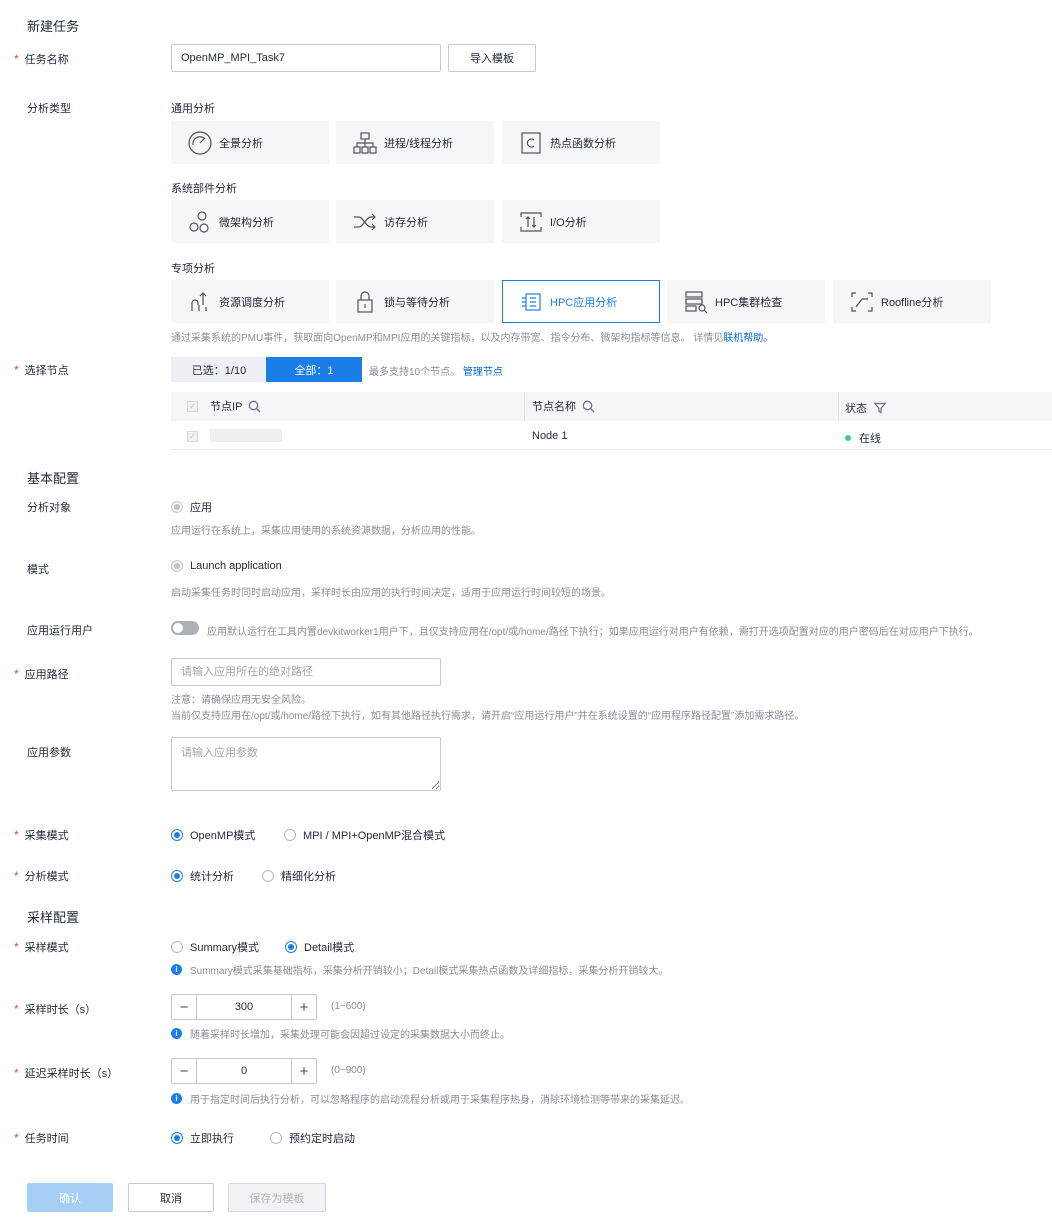 The image size is (1052, 1218). I want to click on radio-openmp-mode: OpenMP模式, so click(213, 835).